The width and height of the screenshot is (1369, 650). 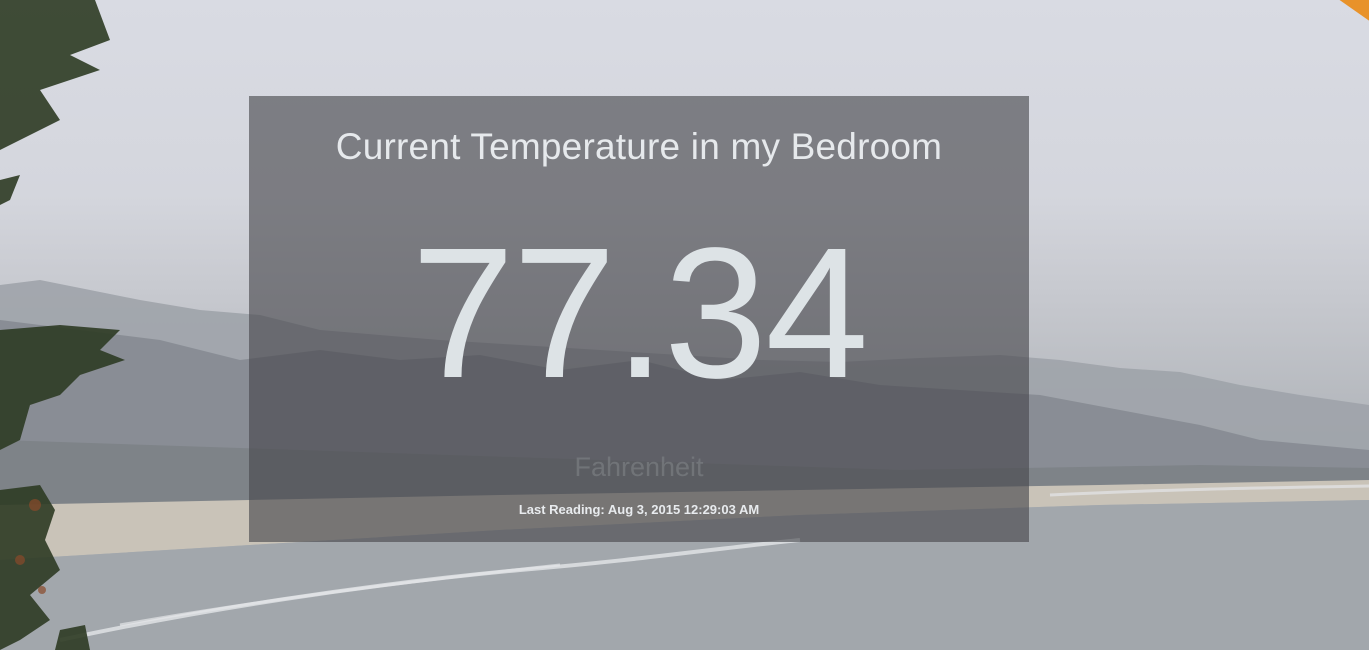 What do you see at coordinates (639, 313) in the screenshot?
I see `temperature-value: 77.34` at bounding box center [639, 313].